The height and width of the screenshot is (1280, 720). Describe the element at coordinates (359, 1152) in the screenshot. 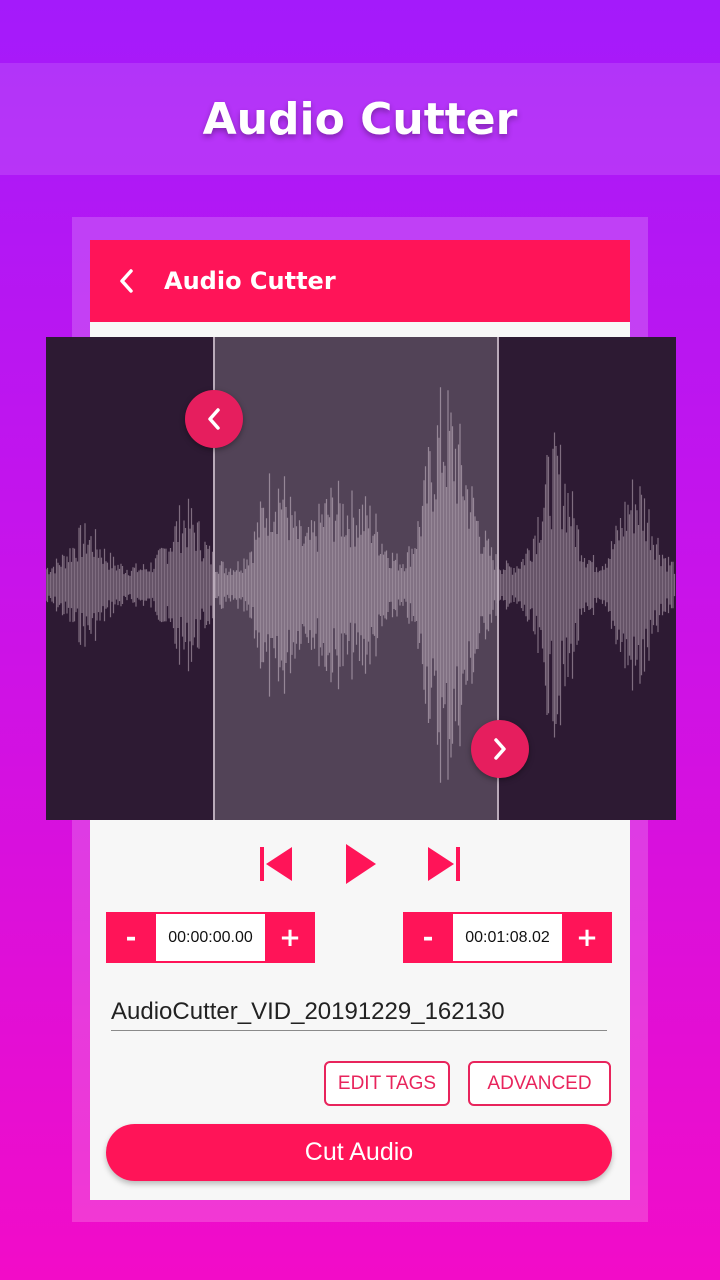

I see `cut-audio-button: Cut Audio` at that location.